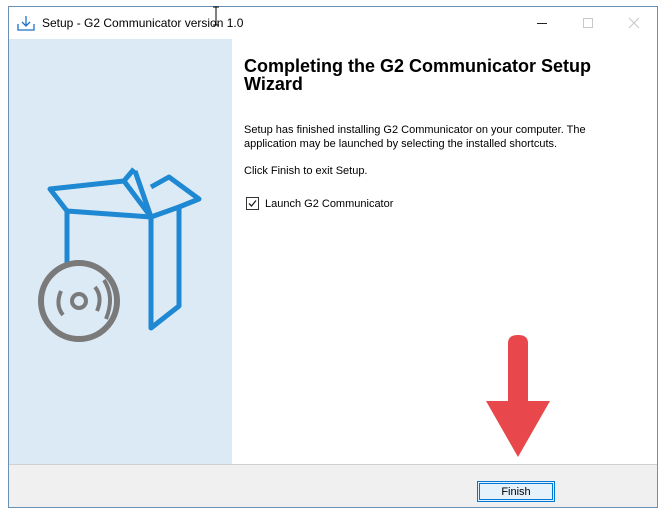  I want to click on checkmark-icon, so click(252, 203).